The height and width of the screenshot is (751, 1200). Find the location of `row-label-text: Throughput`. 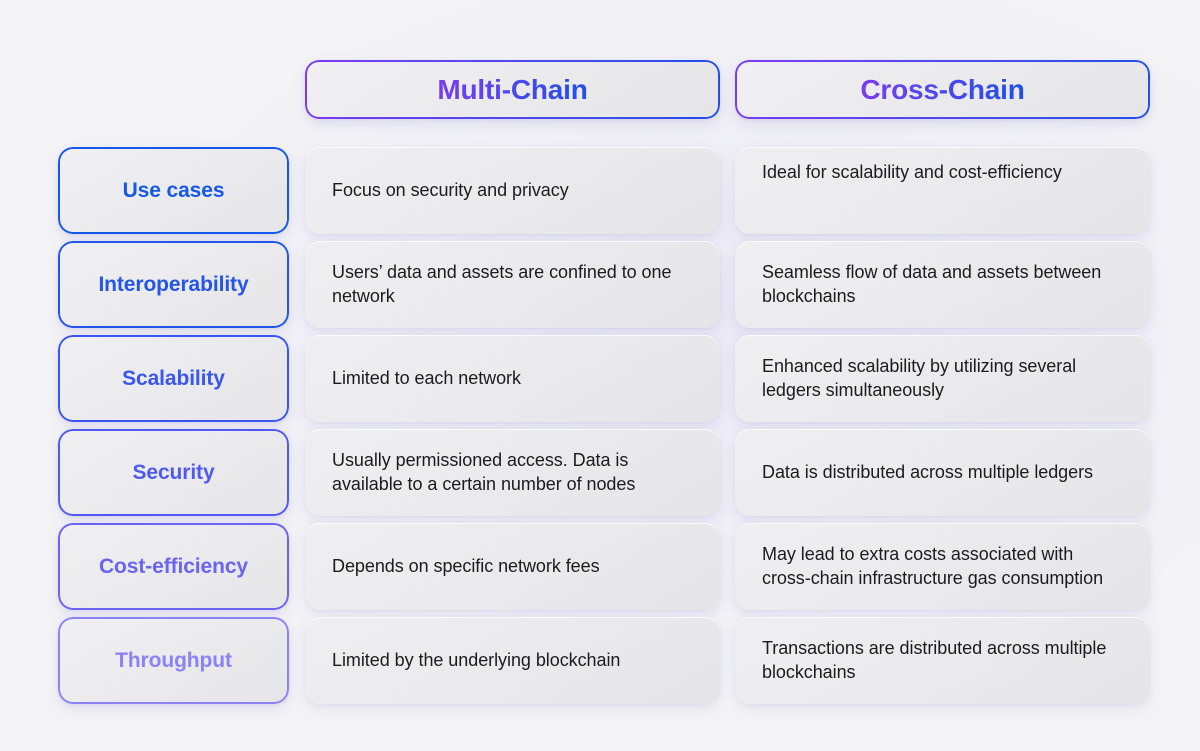

row-label-text: Throughput is located at coordinates (173, 660).